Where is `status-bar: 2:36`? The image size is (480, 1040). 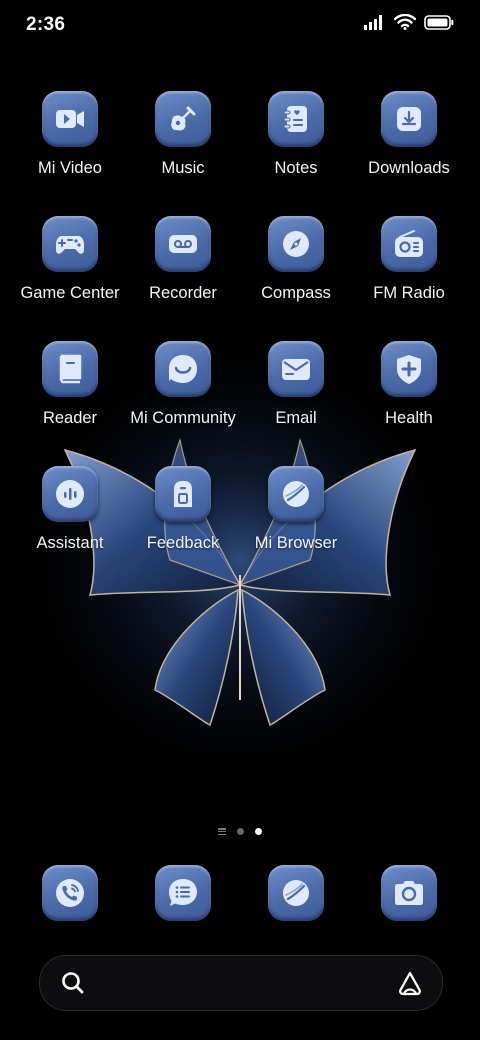
status-bar: 2:36 is located at coordinates (240, 25).